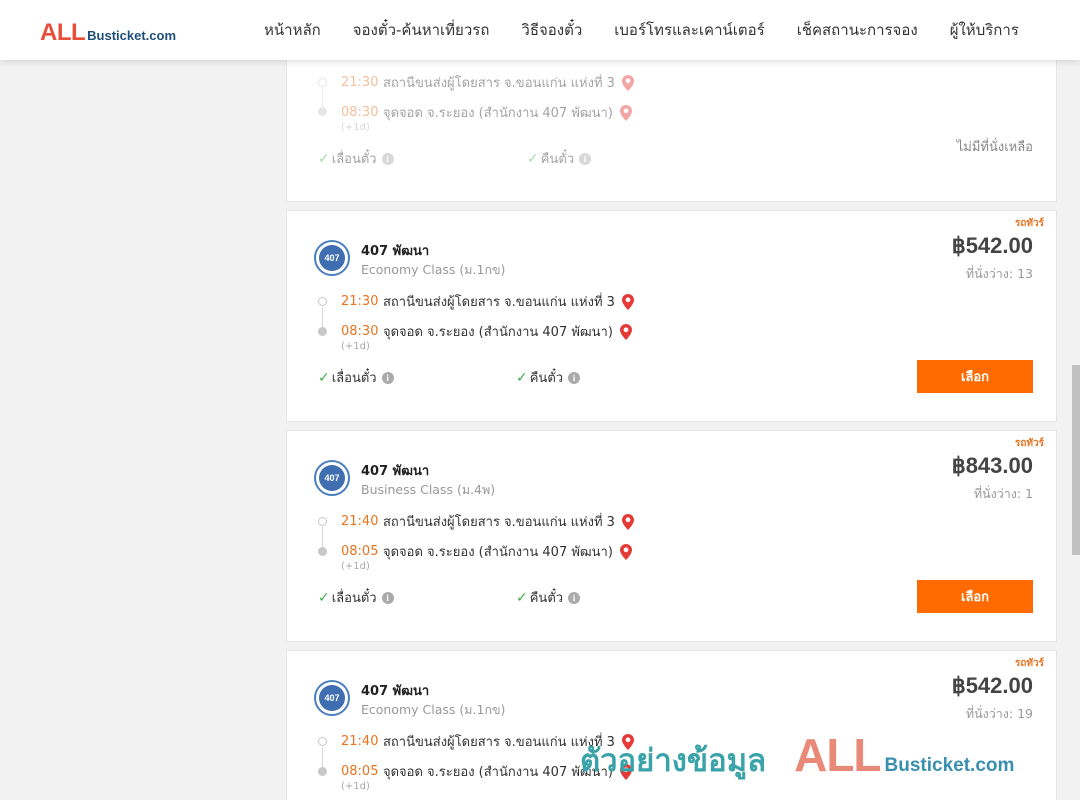  Describe the element at coordinates (1003, 493) in the screenshot. I see `seats-available: ที่นั่งว่าง: 1` at that location.